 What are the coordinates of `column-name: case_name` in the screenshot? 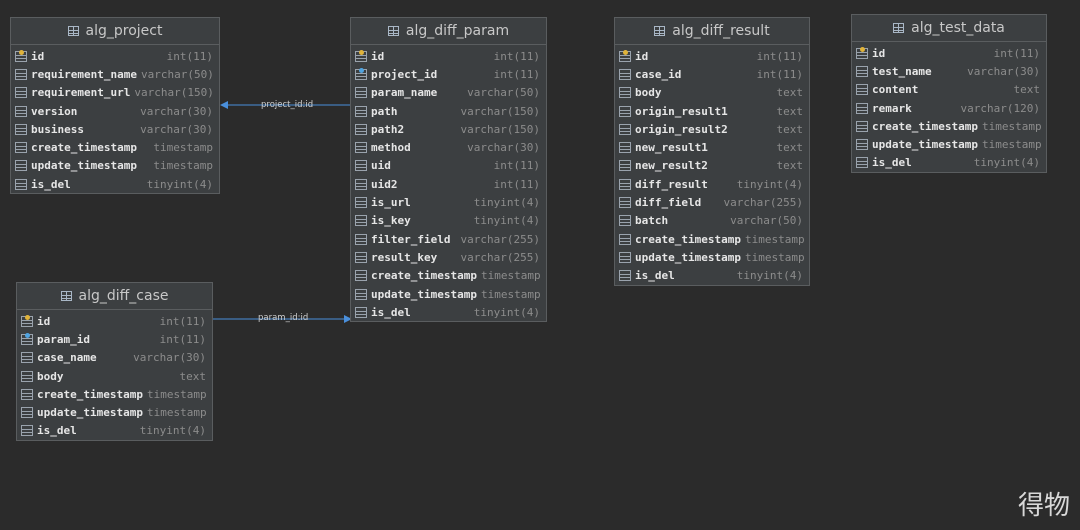 It's located at (67, 358).